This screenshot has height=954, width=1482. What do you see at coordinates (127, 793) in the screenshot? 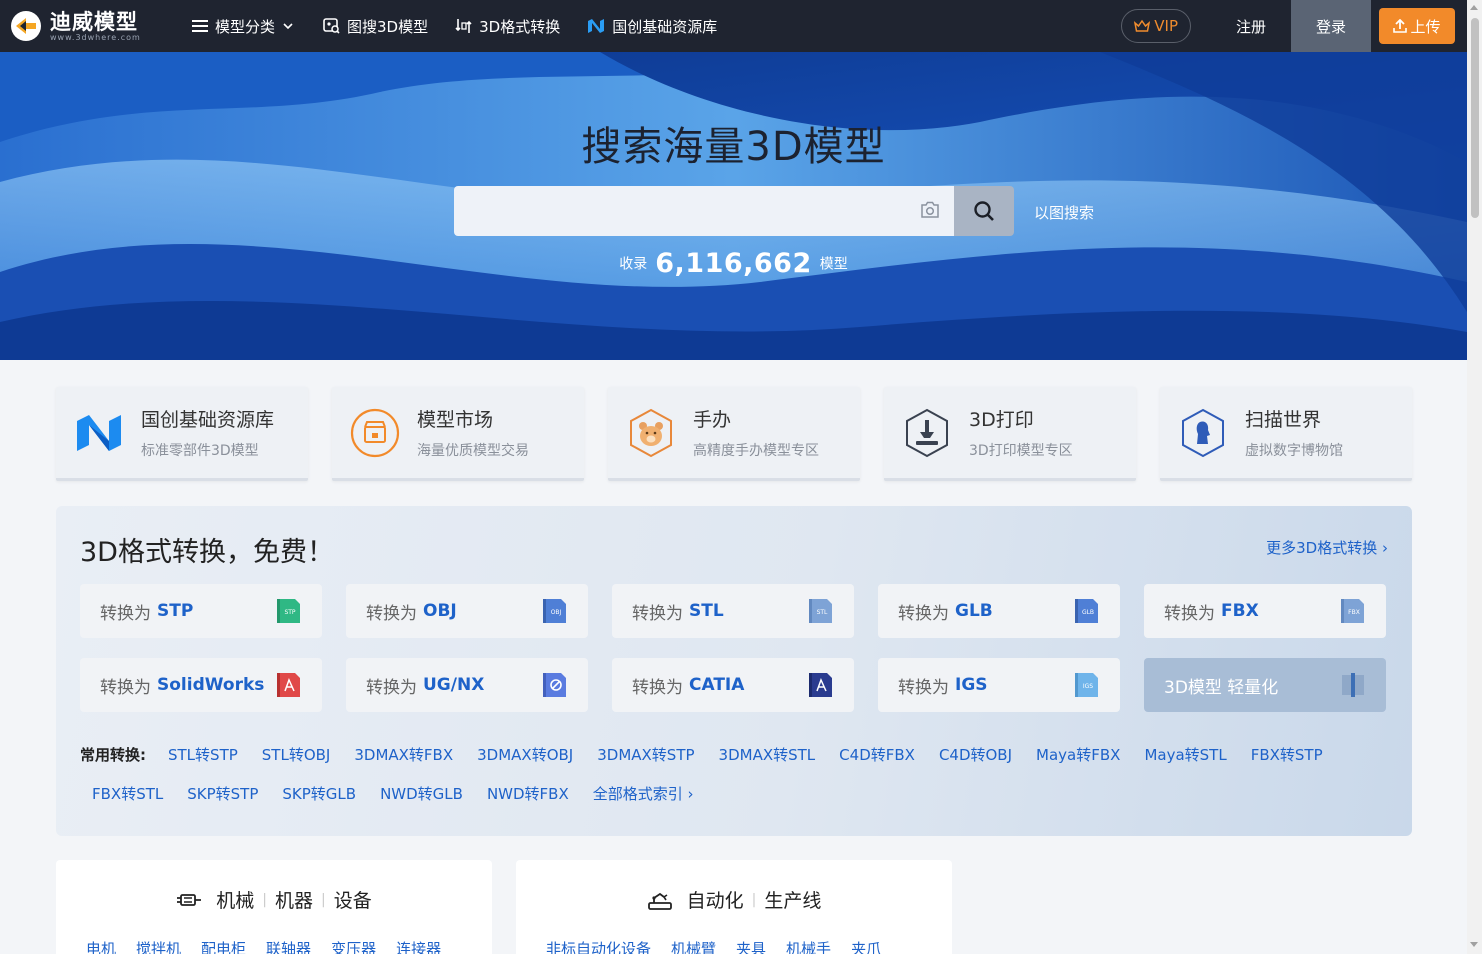
I see `common-conversion-link: FBX转STL` at bounding box center [127, 793].